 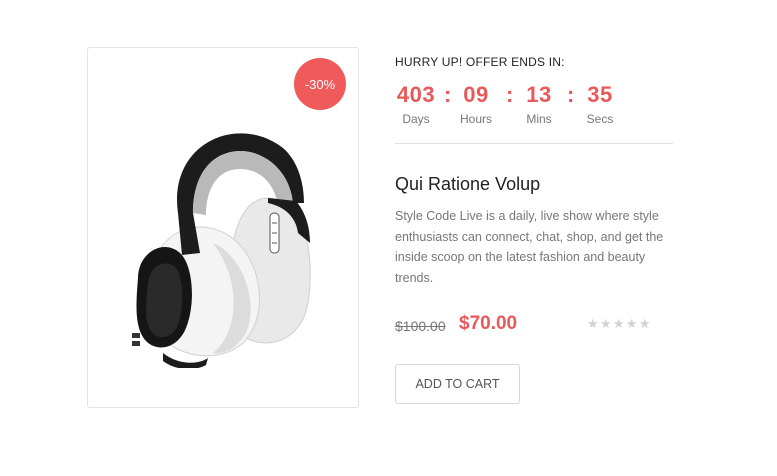 I want to click on countdown-mins-value: 13, so click(x=539, y=94).